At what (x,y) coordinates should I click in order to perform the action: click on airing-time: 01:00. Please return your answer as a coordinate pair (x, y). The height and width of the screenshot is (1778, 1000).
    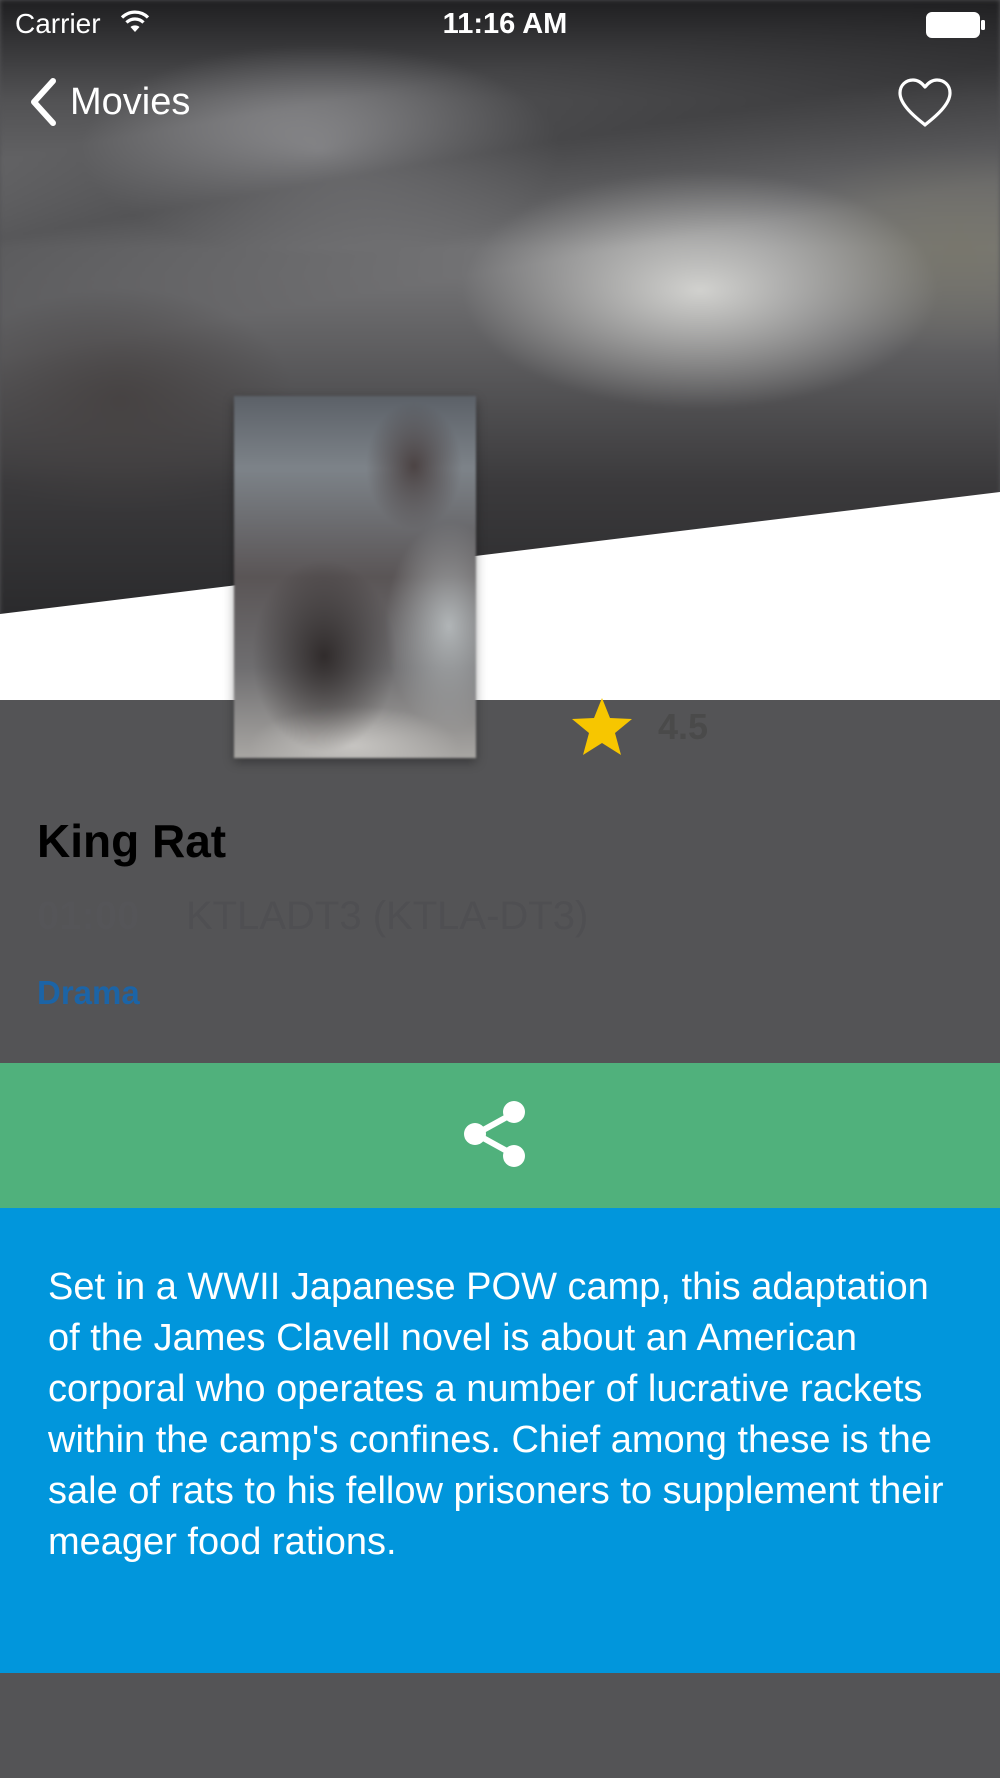
    Looking at the image, I should click on (88, 916).